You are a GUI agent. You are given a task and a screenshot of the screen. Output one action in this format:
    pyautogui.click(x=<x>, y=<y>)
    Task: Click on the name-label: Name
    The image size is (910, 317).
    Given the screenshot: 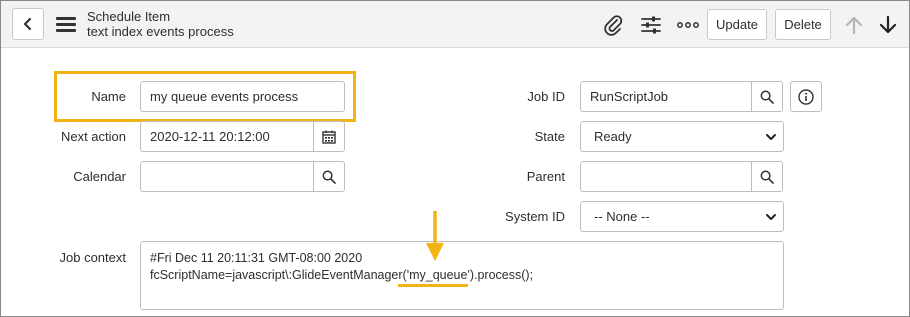 What is the action you would take?
    pyautogui.click(x=108, y=96)
    